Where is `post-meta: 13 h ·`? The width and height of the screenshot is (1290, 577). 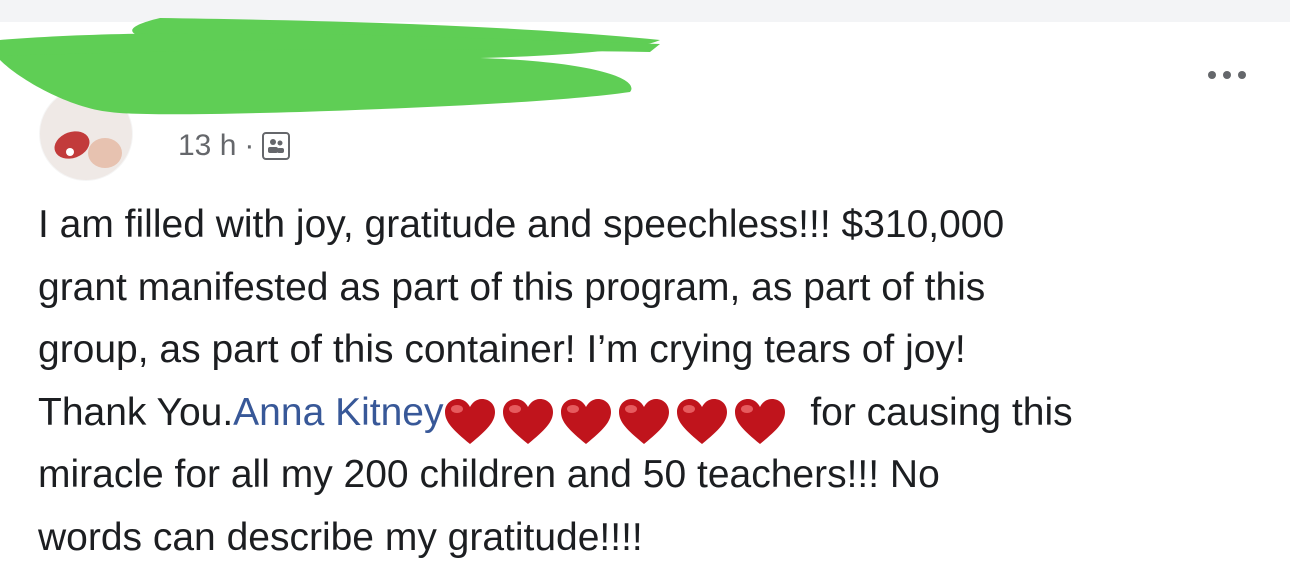
post-meta: 13 h · is located at coordinates (234, 146).